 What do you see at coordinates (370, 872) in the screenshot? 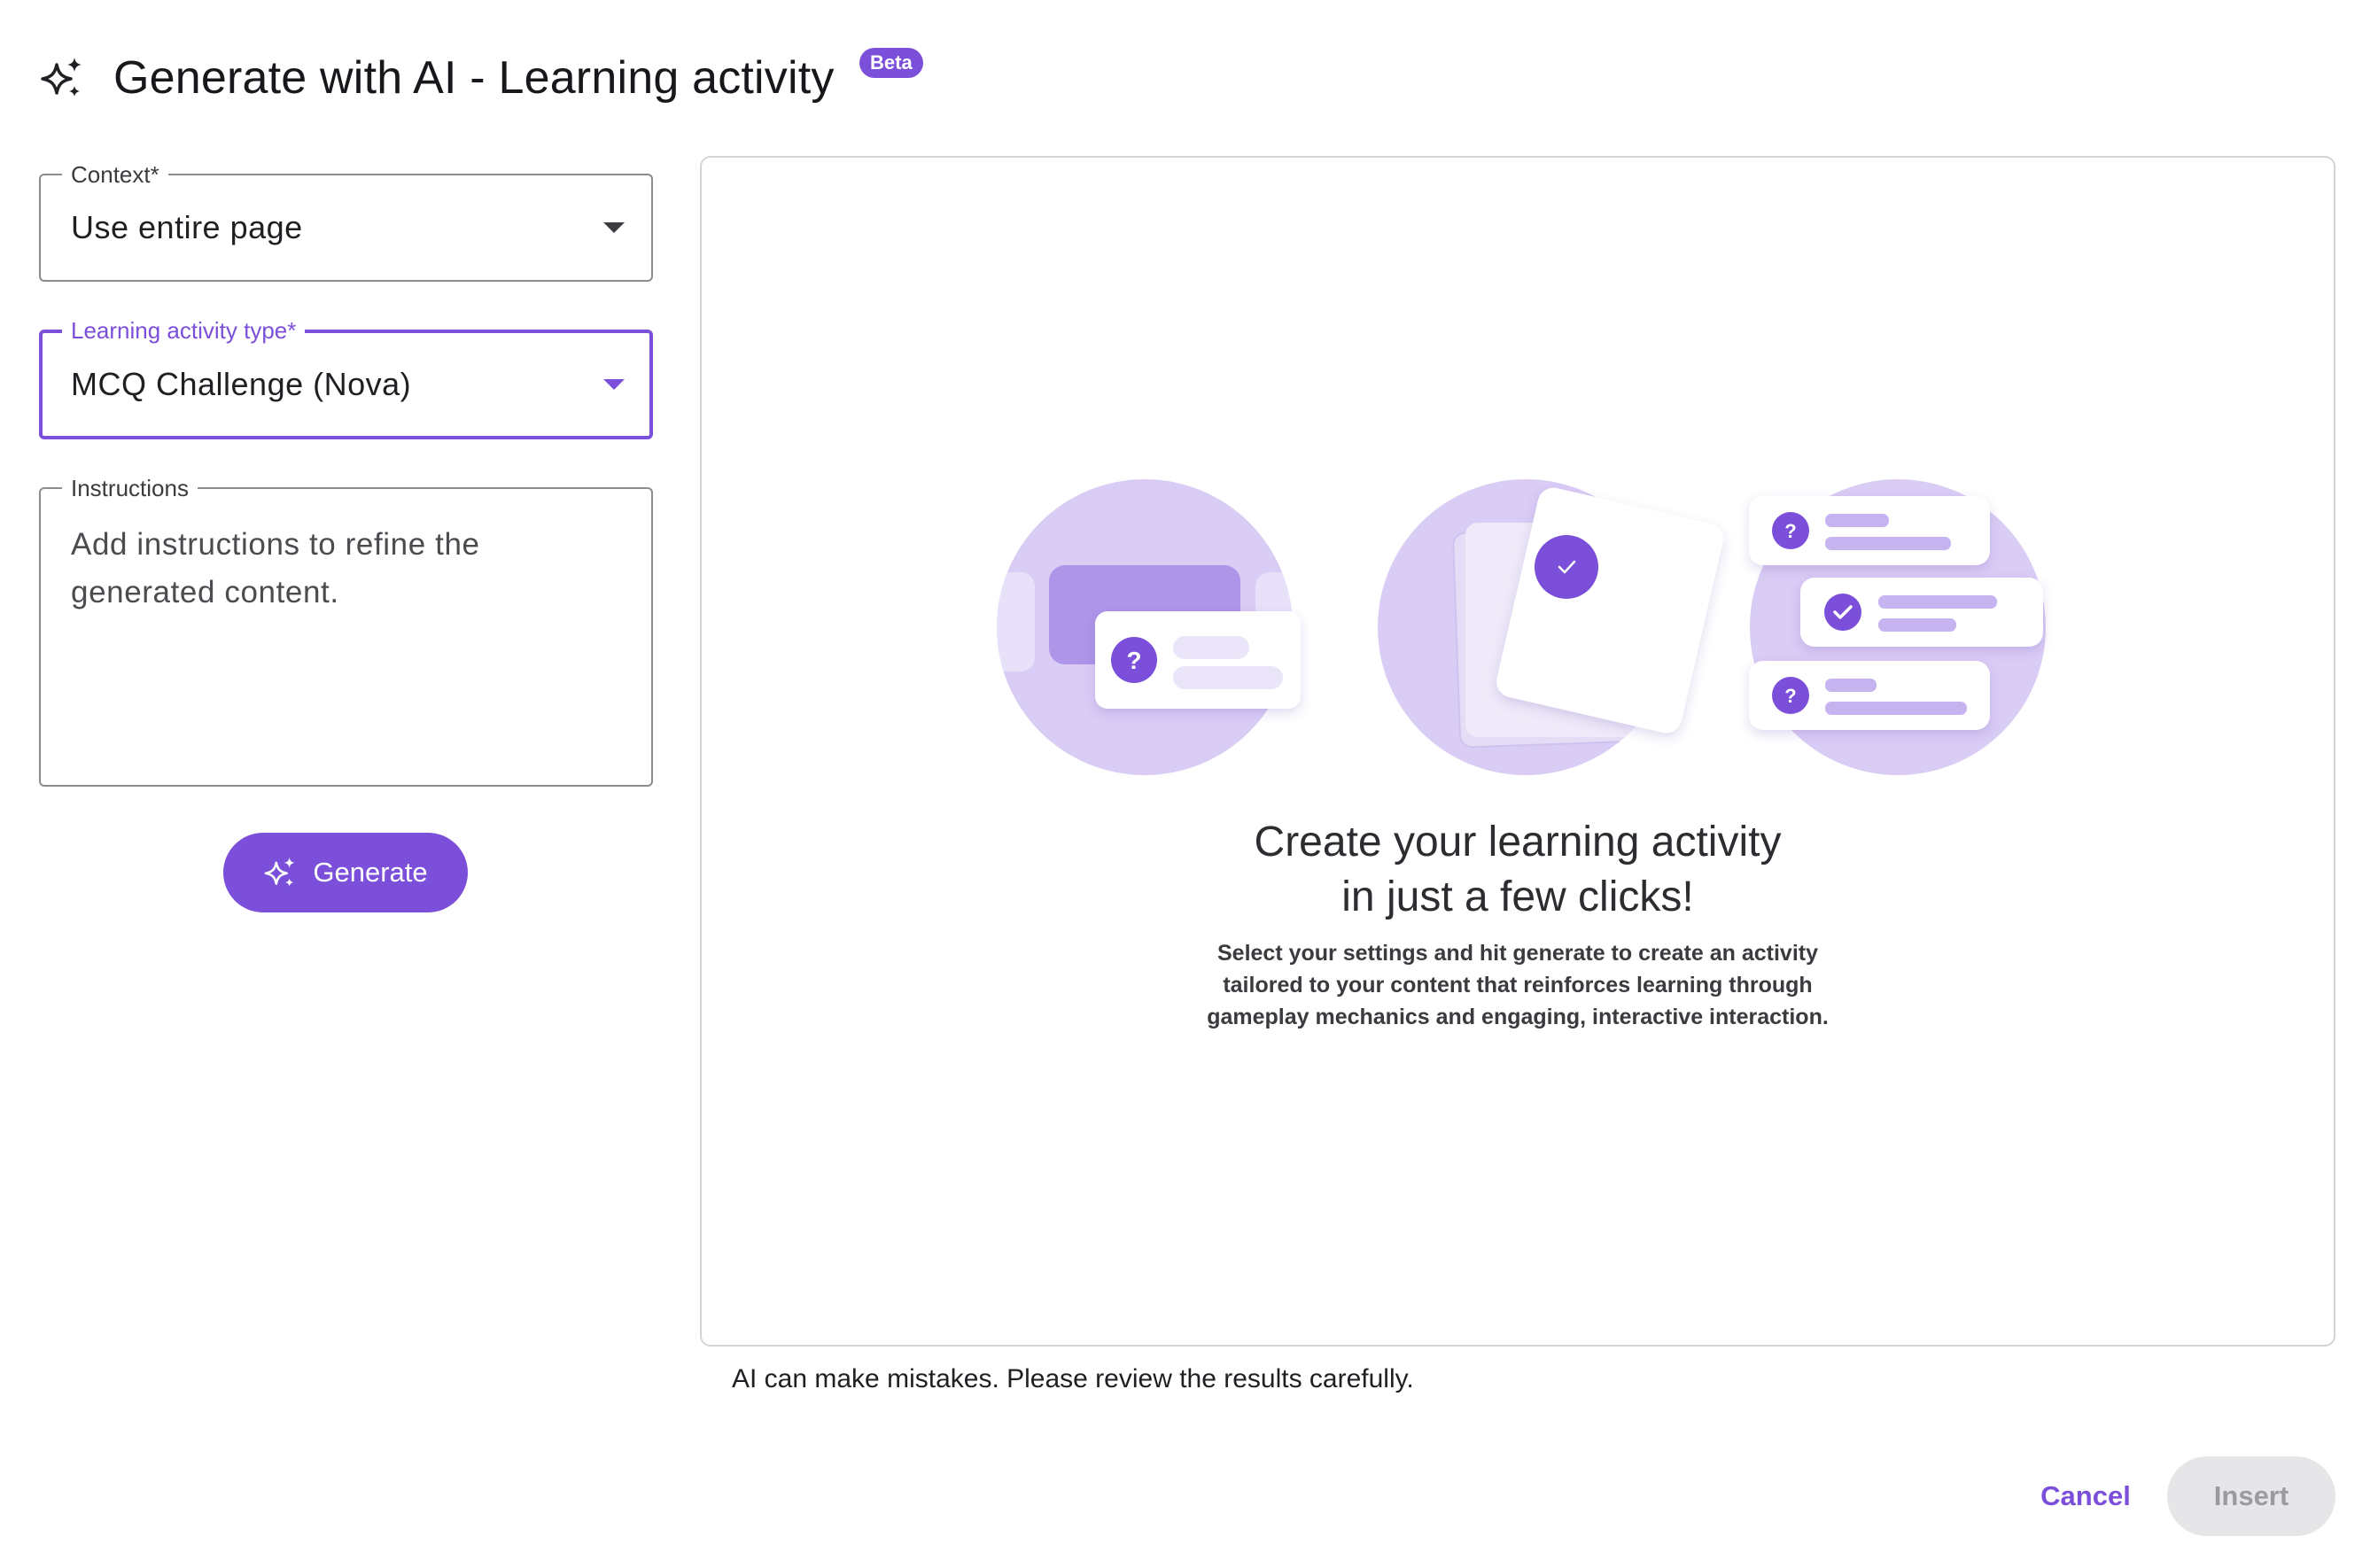
I see `generate-label: Generate` at bounding box center [370, 872].